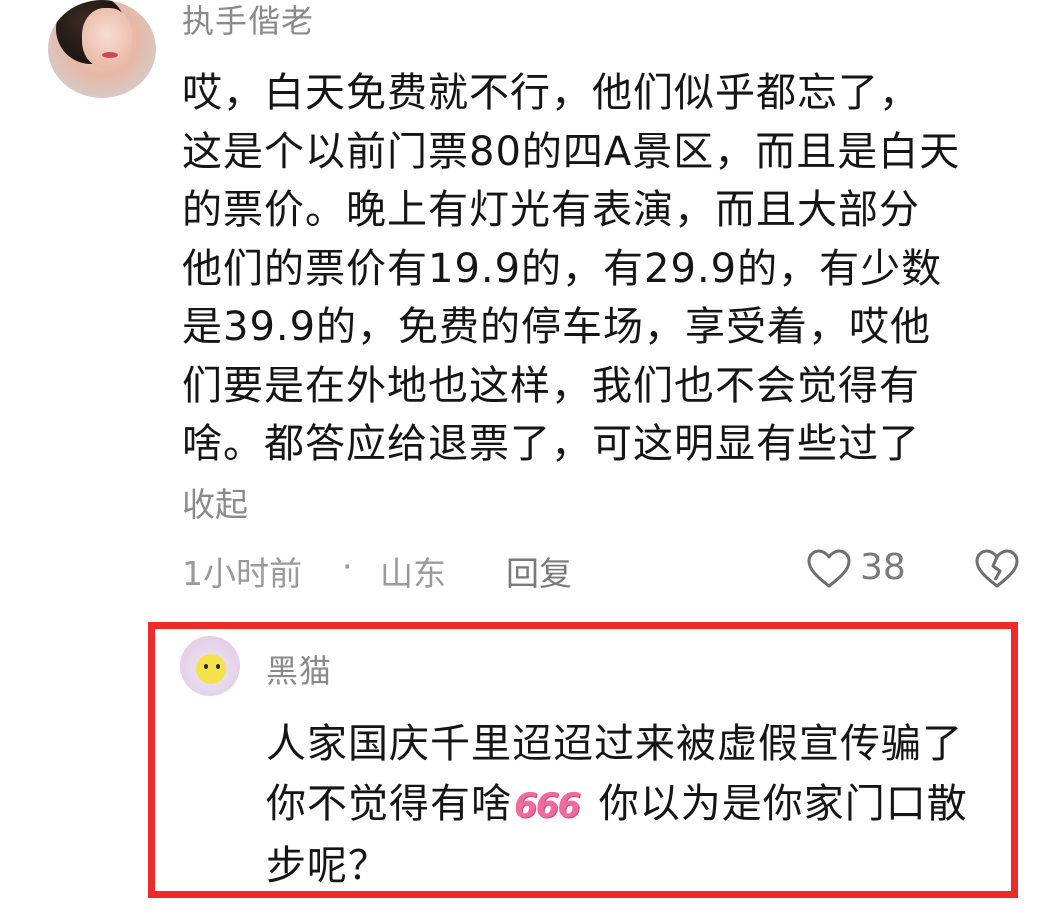 This screenshot has height=914, width=1062. Describe the element at coordinates (997, 569) in the screenshot. I see `broken-heart-icon` at that location.